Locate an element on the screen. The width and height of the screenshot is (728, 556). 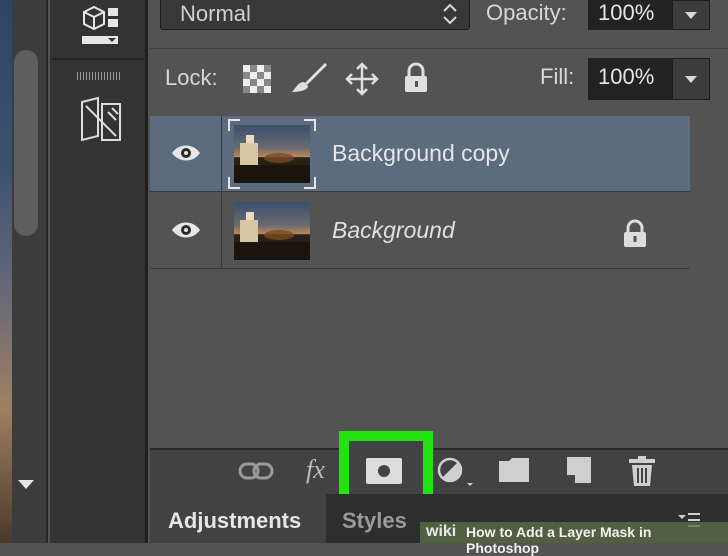
panel-dock-column is located at coordinates (99, 271).